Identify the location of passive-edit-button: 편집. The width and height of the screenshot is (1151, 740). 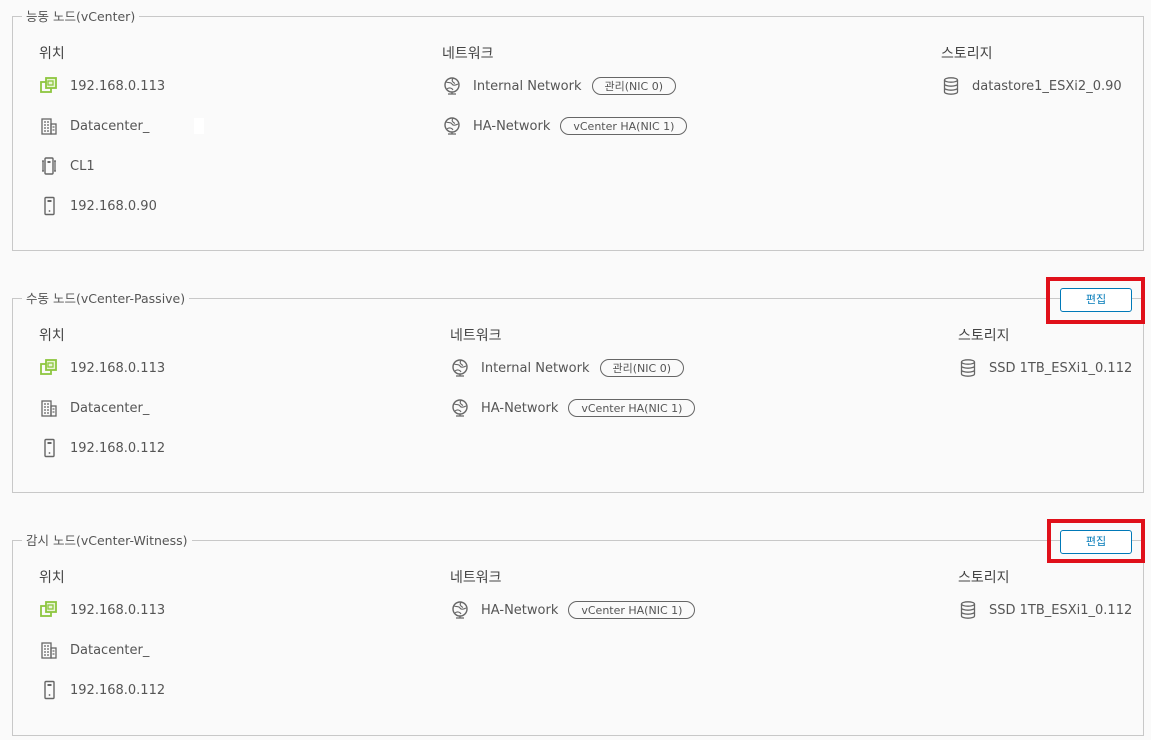
(1096, 300).